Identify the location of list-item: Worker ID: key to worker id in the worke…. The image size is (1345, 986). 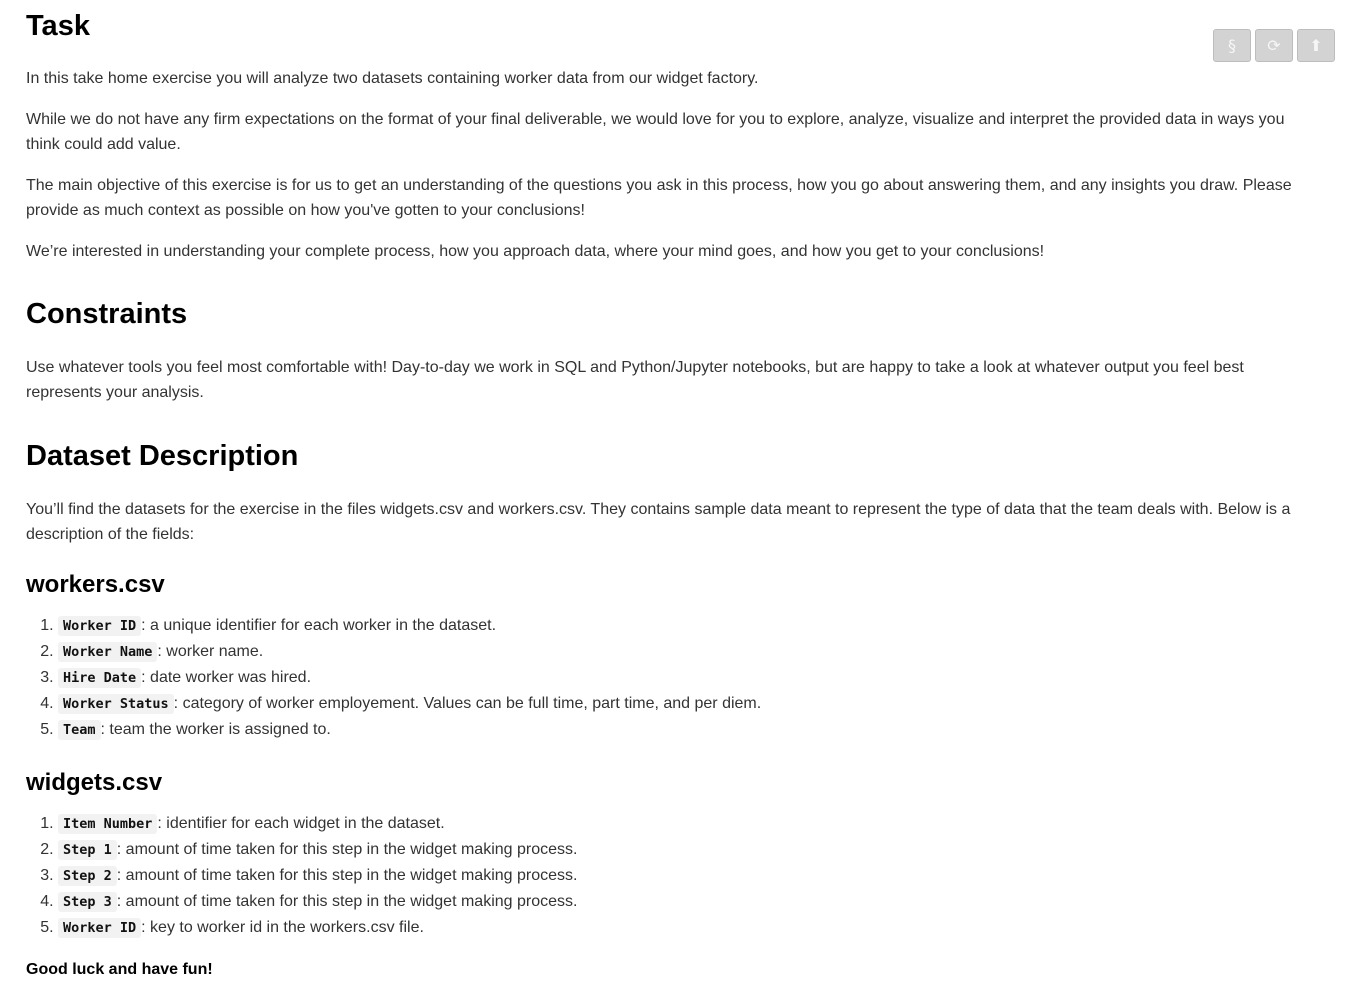
(688, 928).